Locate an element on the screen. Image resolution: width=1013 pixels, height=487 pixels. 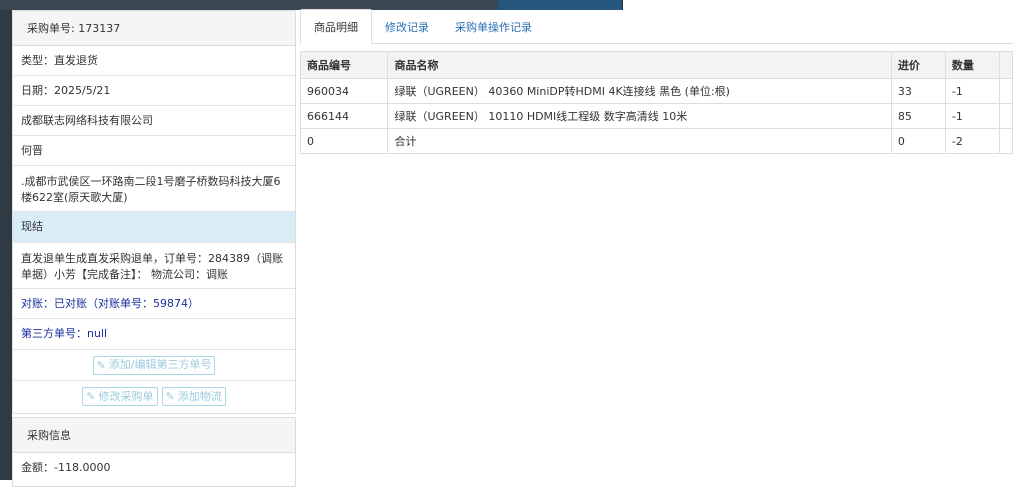
reconcile-status: 对账：已对账（对账单号：59874） is located at coordinates (154, 304).